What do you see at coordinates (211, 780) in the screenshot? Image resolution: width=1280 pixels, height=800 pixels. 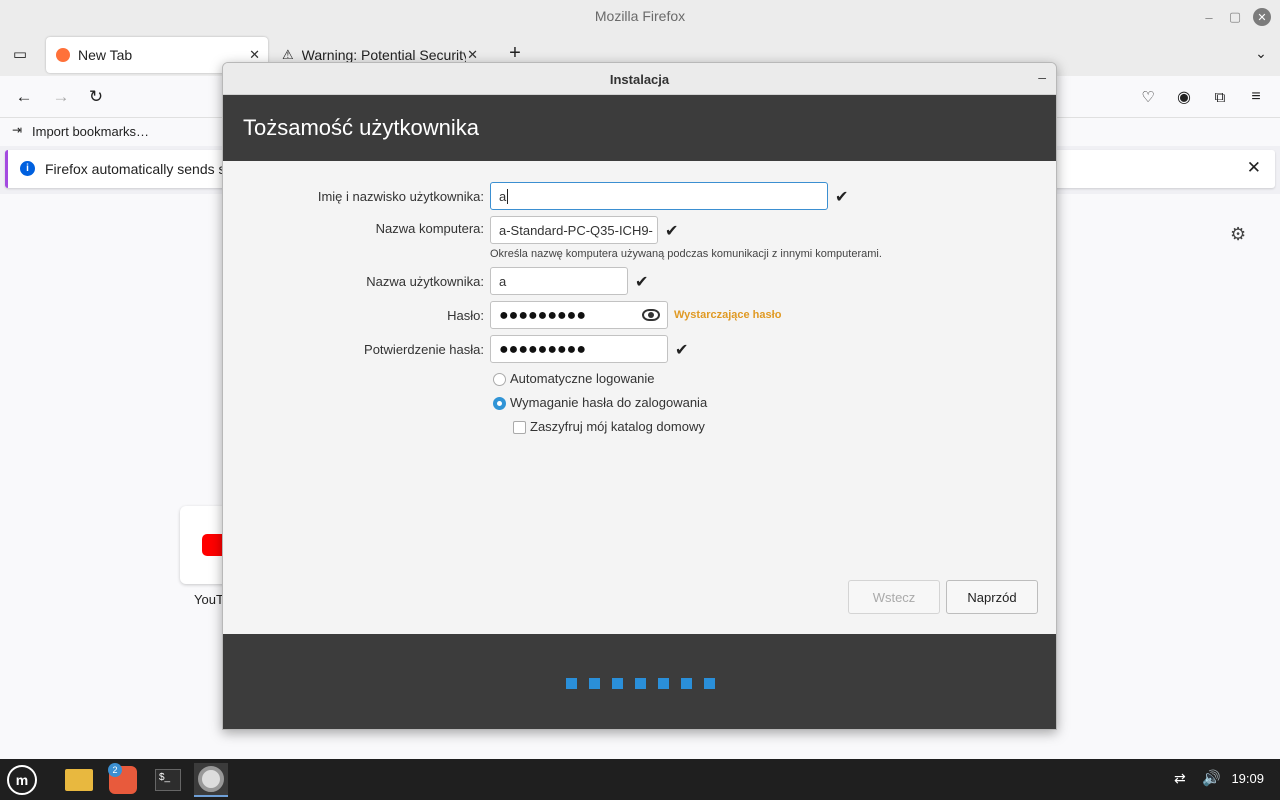 I see `installer-disc-icon` at bounding box center [211, 780].